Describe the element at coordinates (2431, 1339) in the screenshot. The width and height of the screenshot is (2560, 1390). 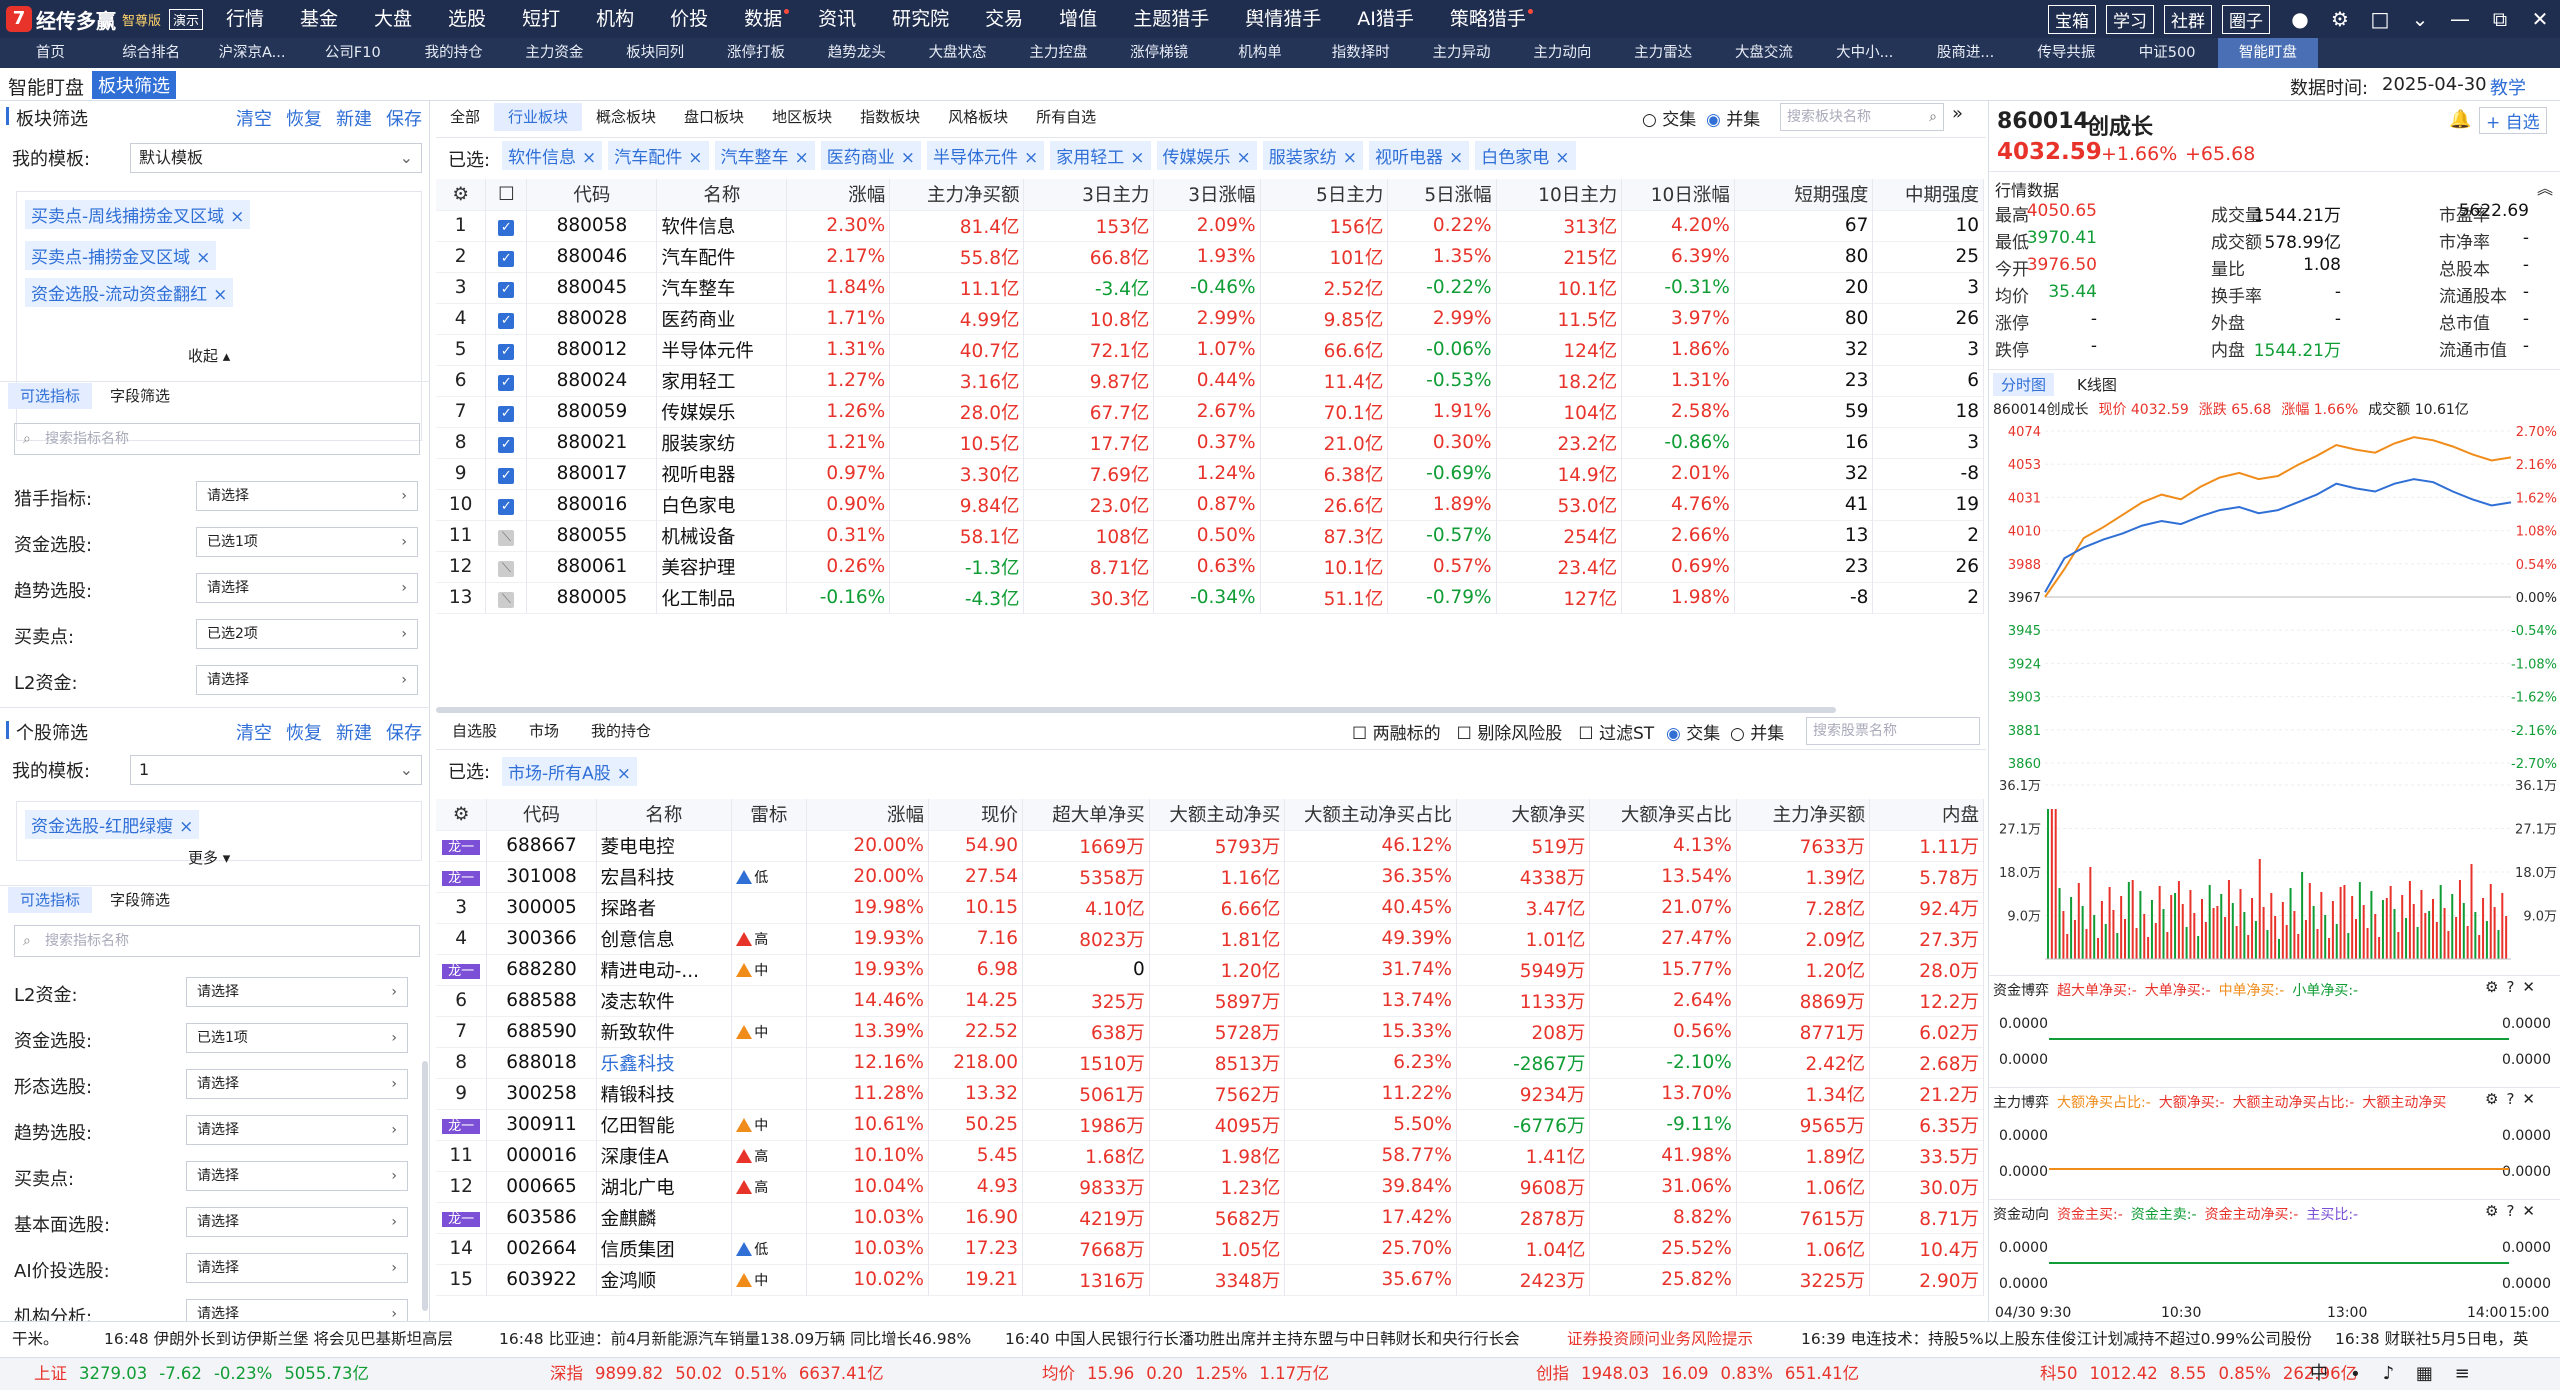
I see `ticker-item: 16:38 财联社5月5日电，英` at that location.